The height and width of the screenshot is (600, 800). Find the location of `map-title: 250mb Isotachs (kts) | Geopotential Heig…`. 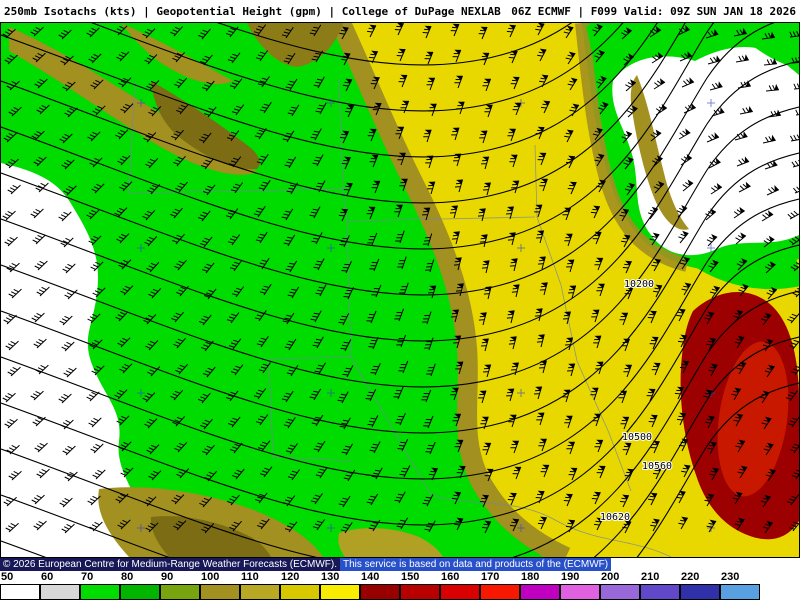

map-title: 250mb Isotachs (kts) | Geopotential Heig… is located at coordinates (252, 11).